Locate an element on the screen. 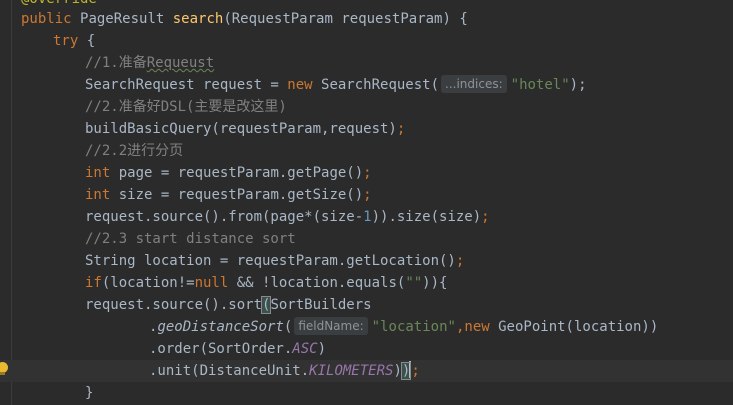  unit-call: .unit(DistanceUnit. is located at coordinates (229, 371).